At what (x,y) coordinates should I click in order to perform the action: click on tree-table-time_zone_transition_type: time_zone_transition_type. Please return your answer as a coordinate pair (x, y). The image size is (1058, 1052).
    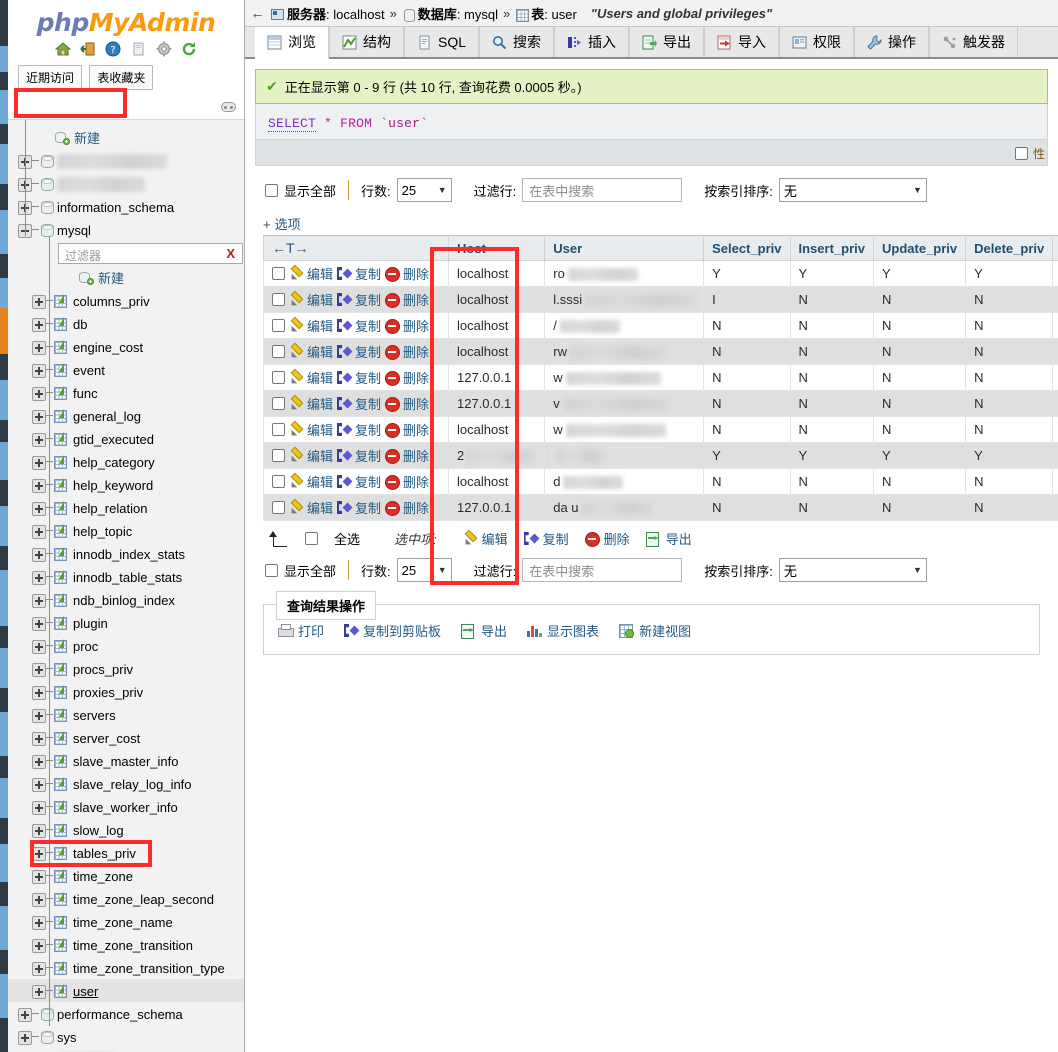
    Looking at the image, I should click on (126, 967).